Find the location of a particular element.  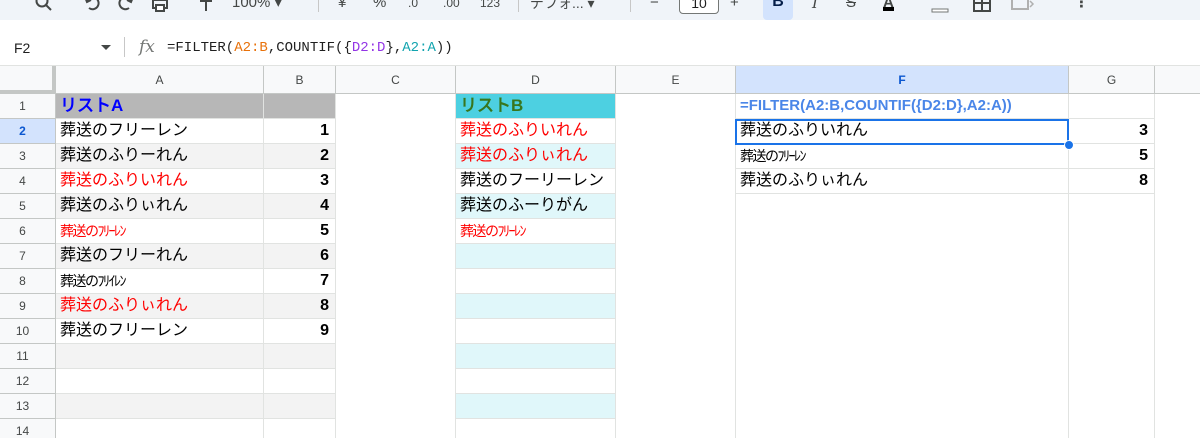

cell-a13 is located at coordinates (160, 406).